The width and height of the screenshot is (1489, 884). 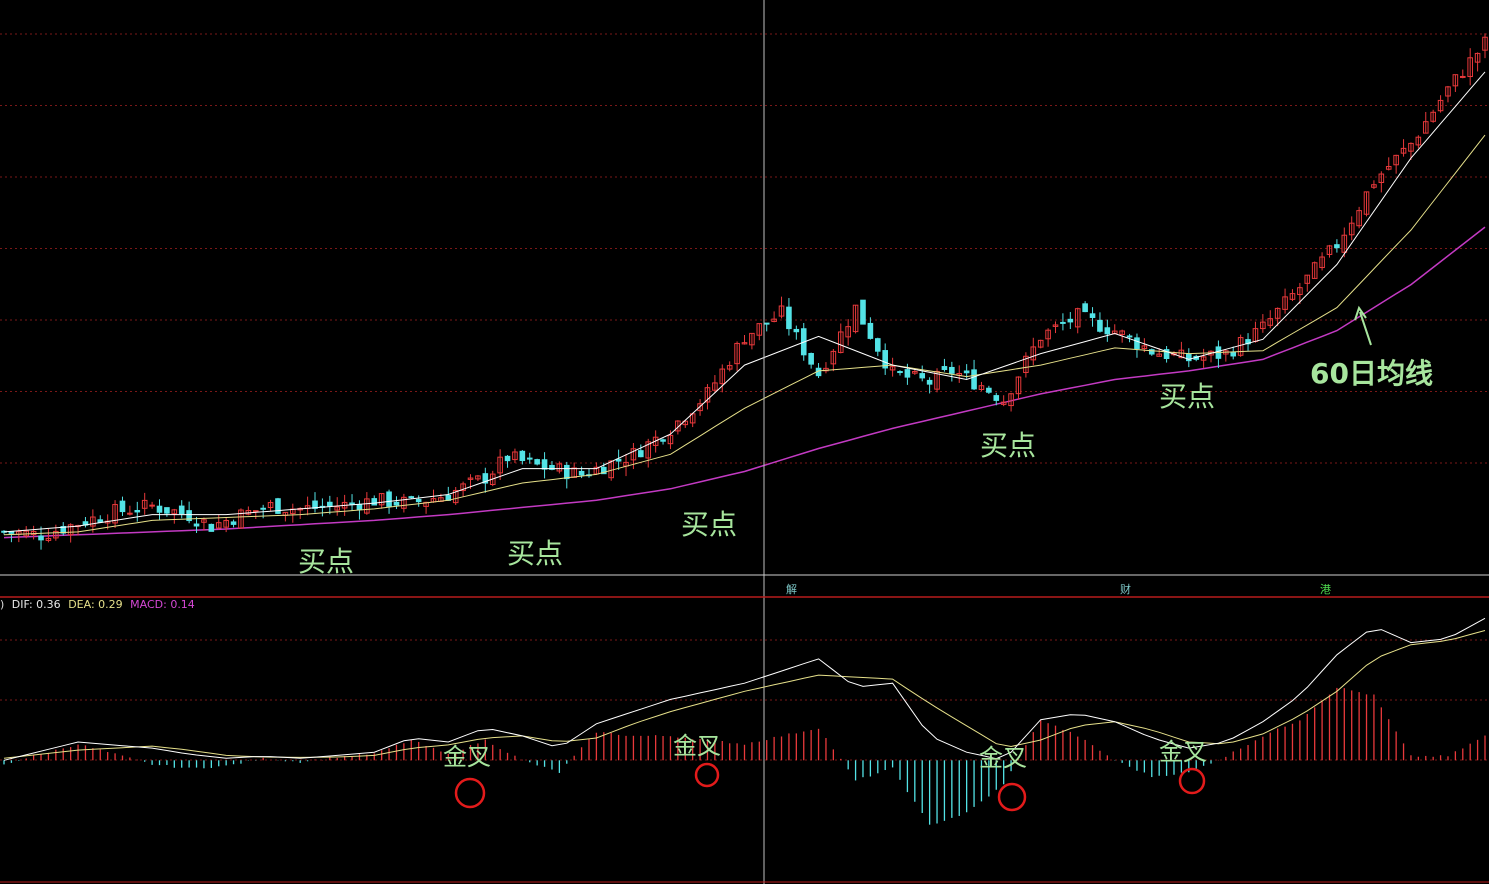 What do you see at coordinates (1125, 589) in the screenshot?
I see `axis-marker-cai: 财` at bounding box center [1125, 589].